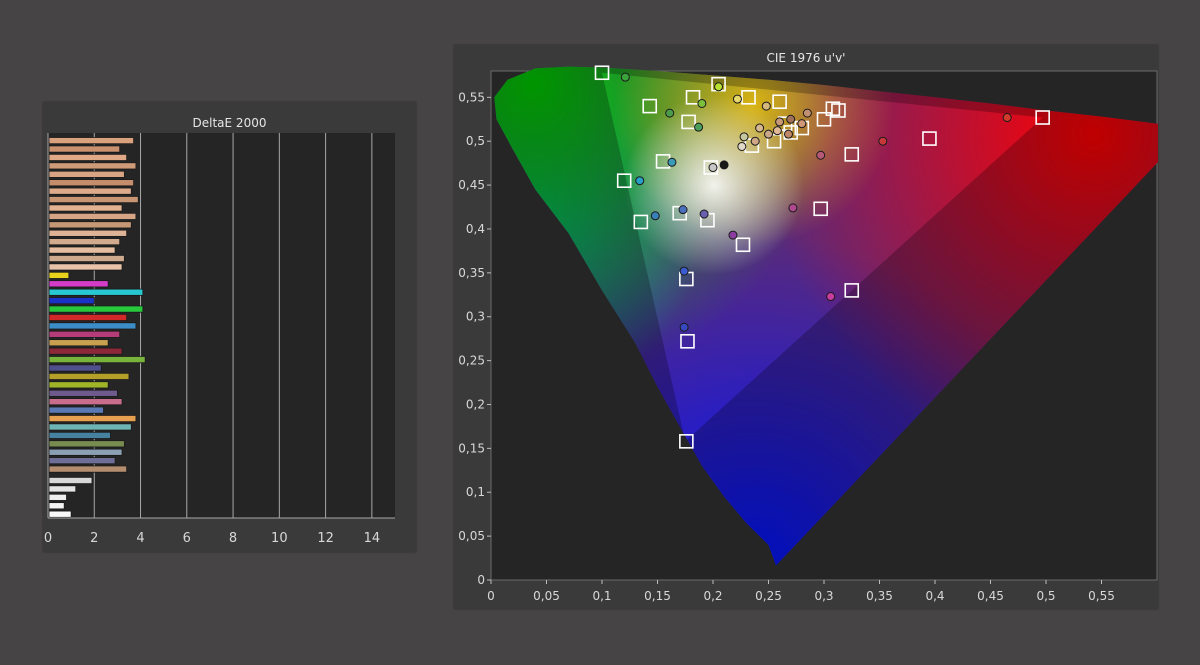 Image resolution: width=1200 pixels, height=665 pixels. I want to click on deltae-x-tick-label: 10, so click(279, 538).